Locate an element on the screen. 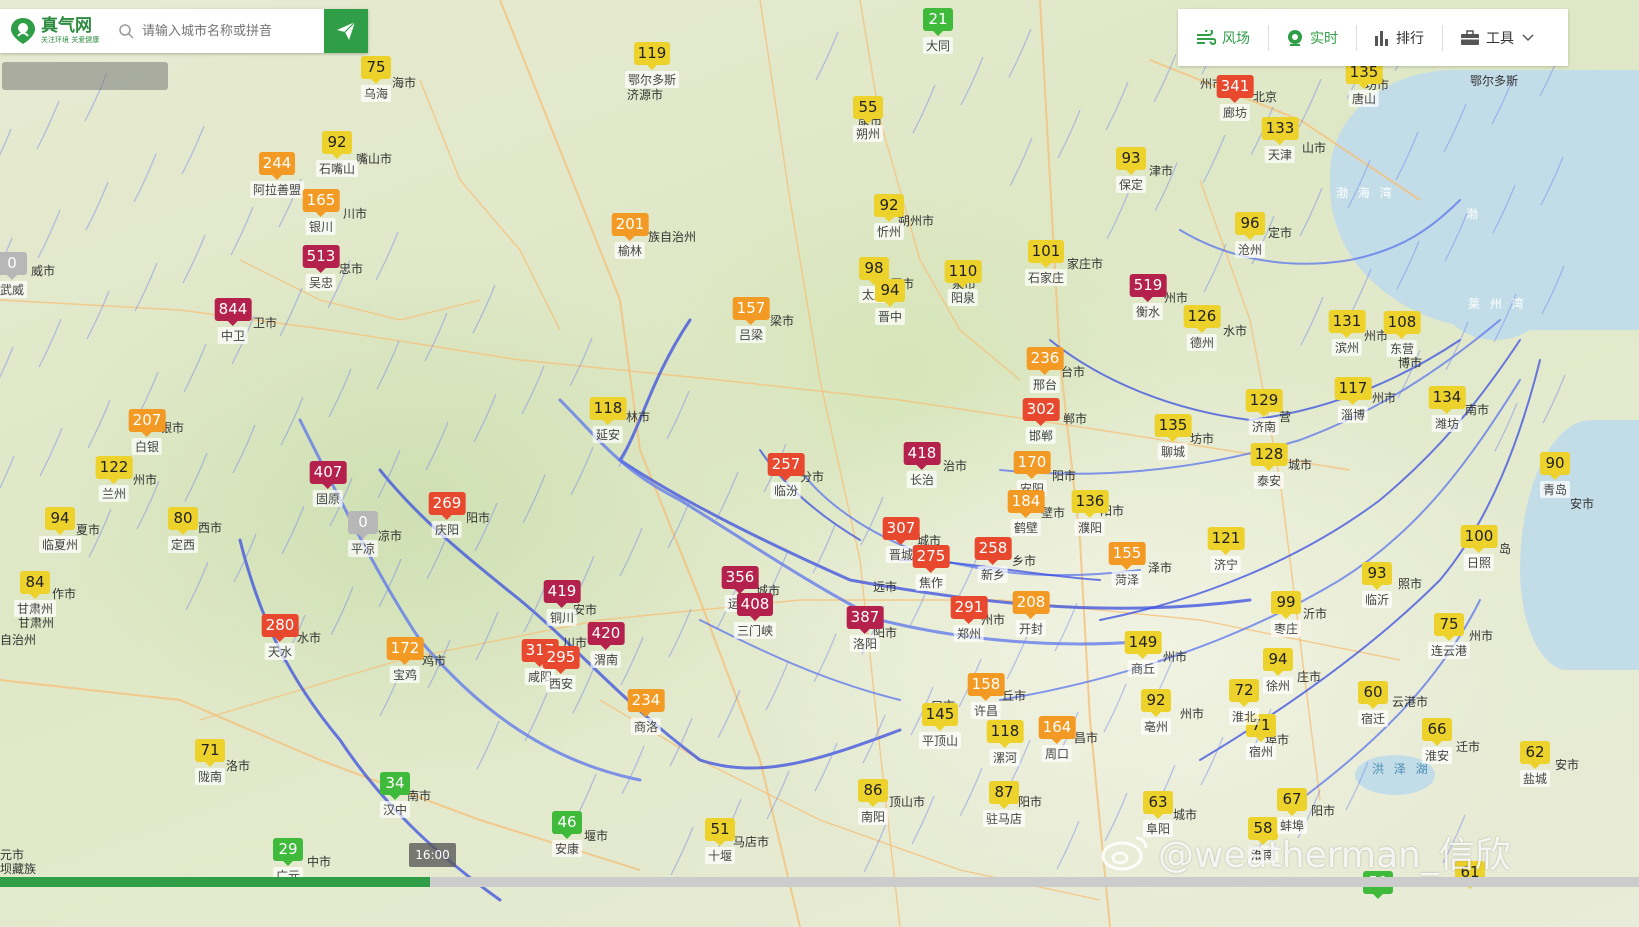 This screenshot has height=927, width=1639. weibo-logo-icon is located at coordinates (1124, 853).